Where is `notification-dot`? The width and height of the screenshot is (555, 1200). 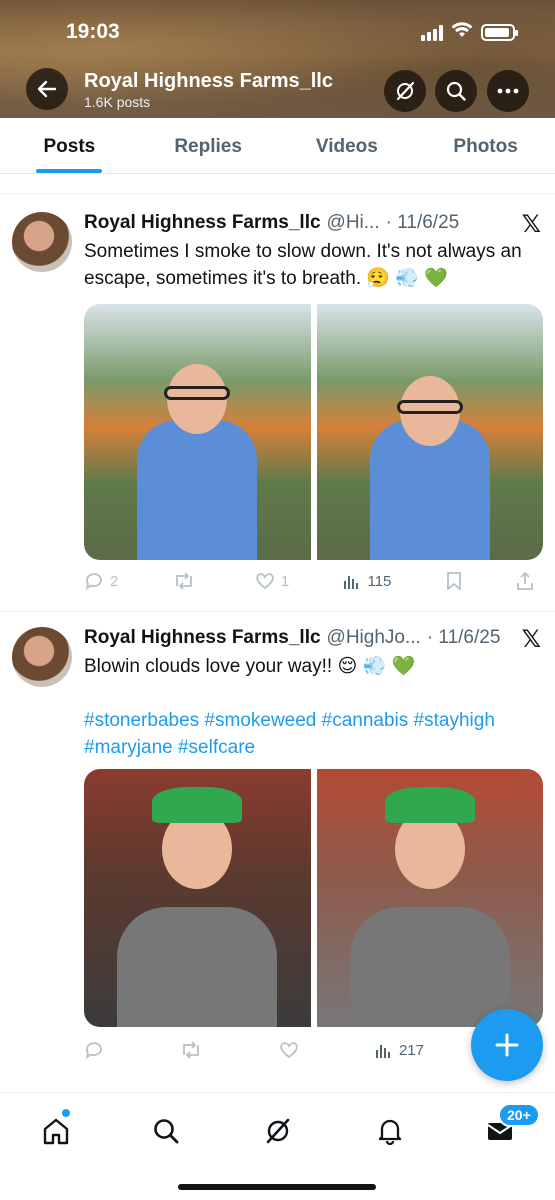 notification-dot is located at coordinates (66, 1113).